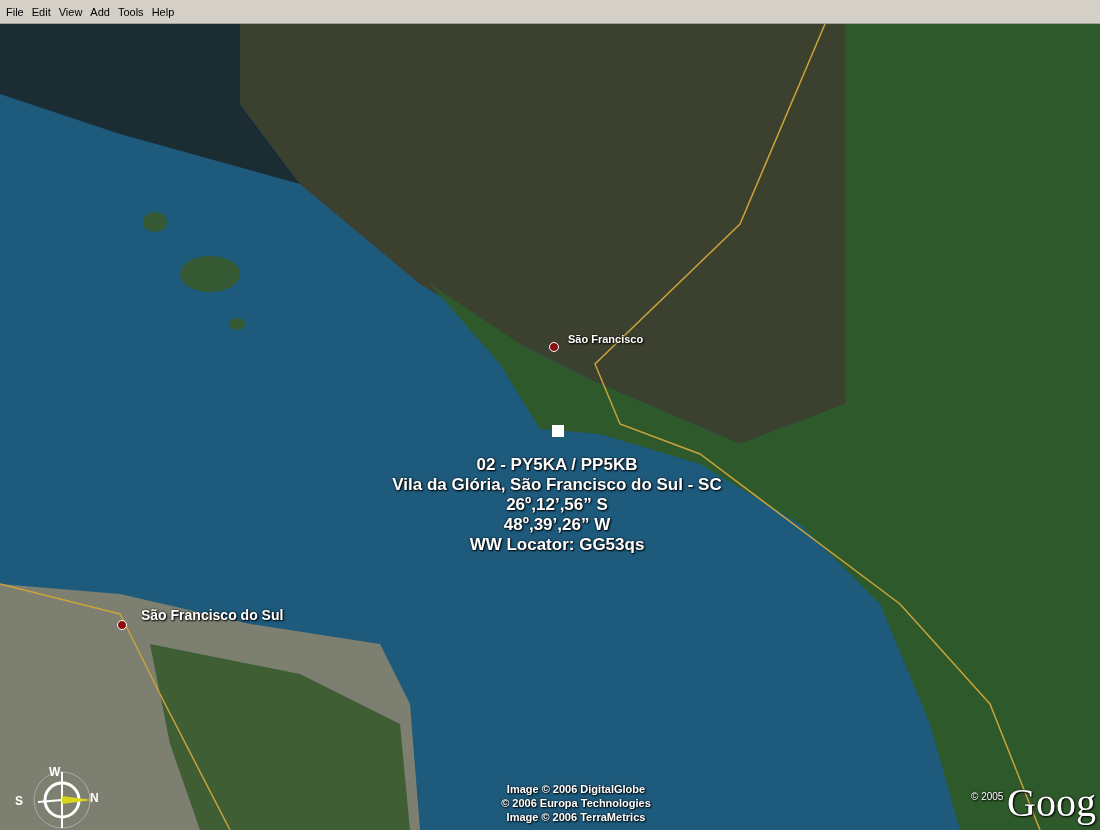 The image size is (1100, 830). What do you see at coordinates (55, 772) in the screenshot?
I see `compass-letter: W` at bounding box center [55, 772].